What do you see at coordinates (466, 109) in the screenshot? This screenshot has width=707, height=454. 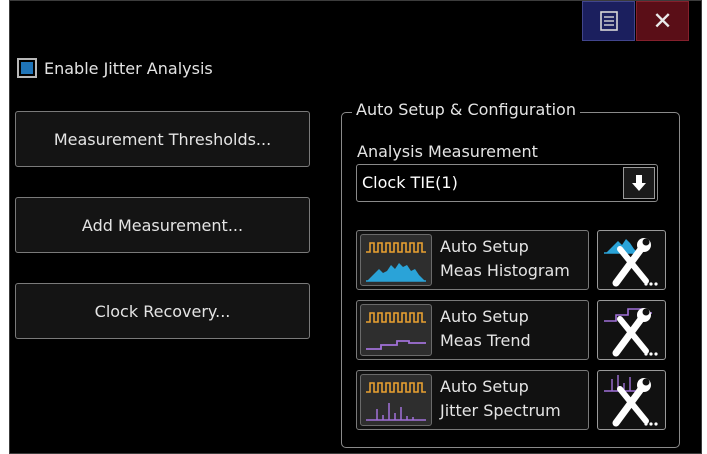 I see `auto-setup-group-title: Auto Setup & Configuration` at bounding box center [466, 109].